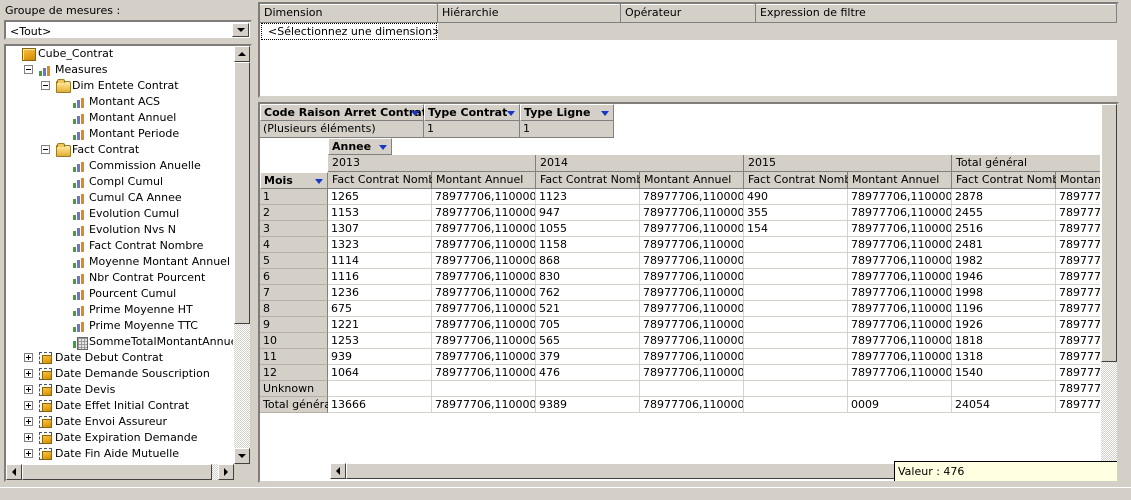 The height and width of the screenshot is (500, 1131). I want to click on filter-column-header-dimension: Dimension, so click(349, 13).